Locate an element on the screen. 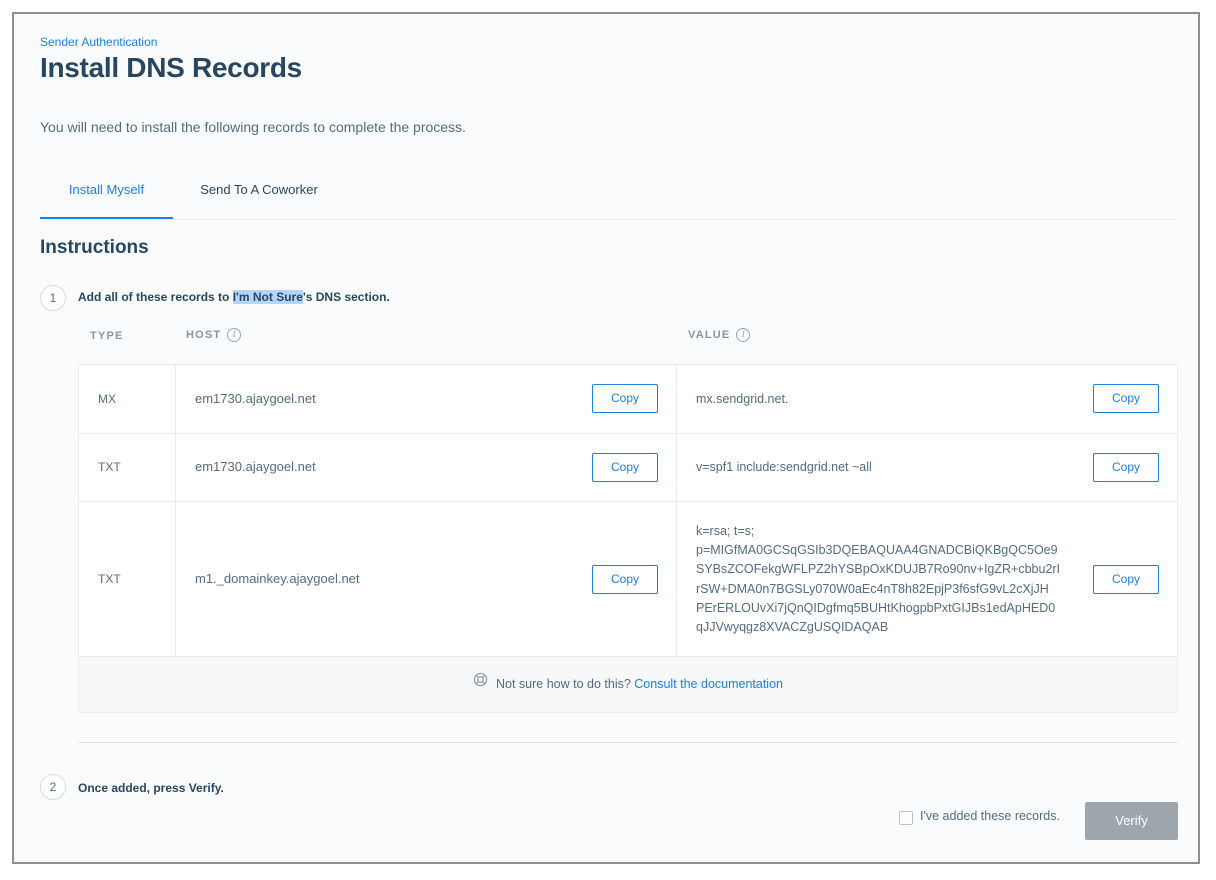 Image resolution: width=1216 pixels, height=880 pixels. column-header-value: VALUE i is located at coordinates (719, 335).